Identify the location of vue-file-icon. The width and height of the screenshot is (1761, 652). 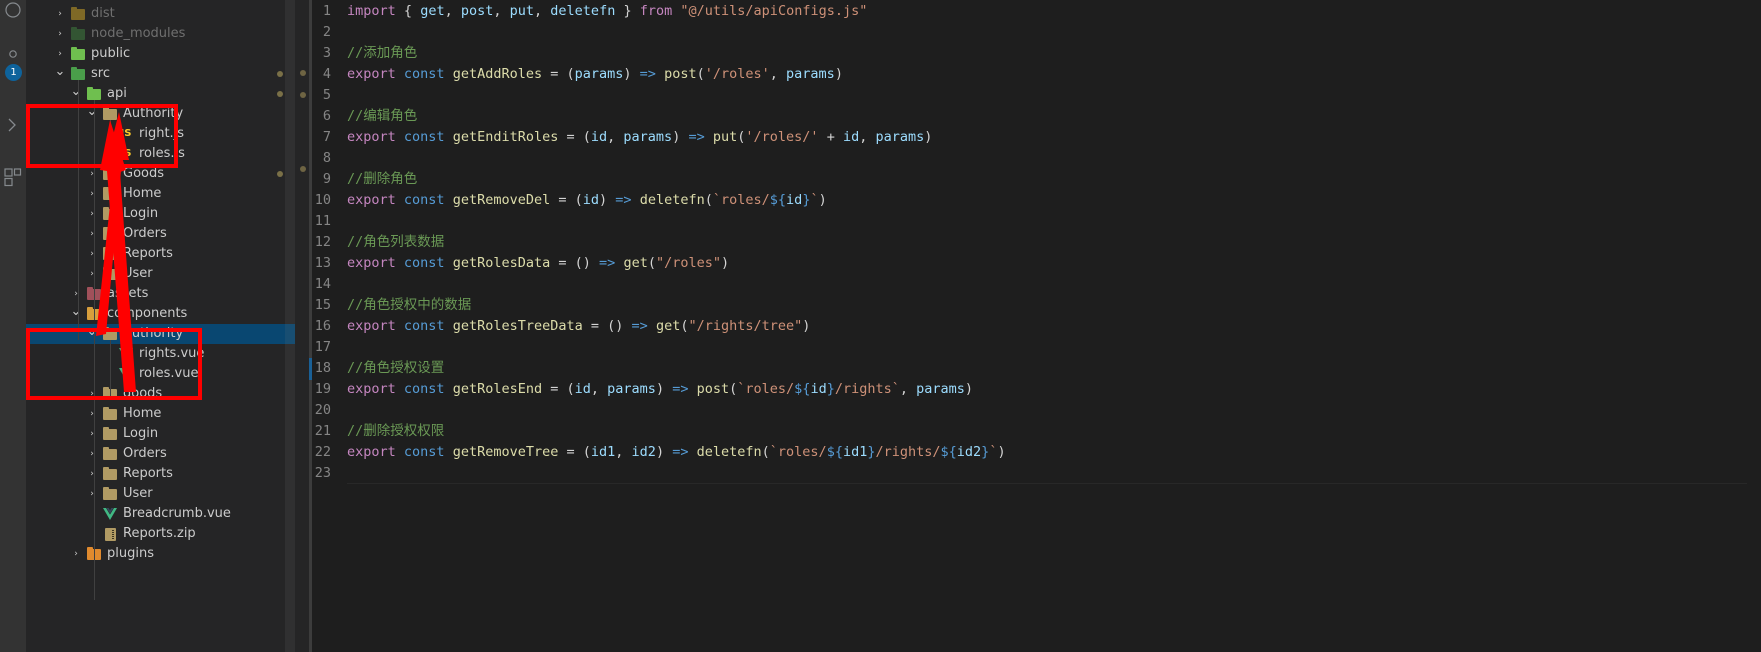
(126, 354).